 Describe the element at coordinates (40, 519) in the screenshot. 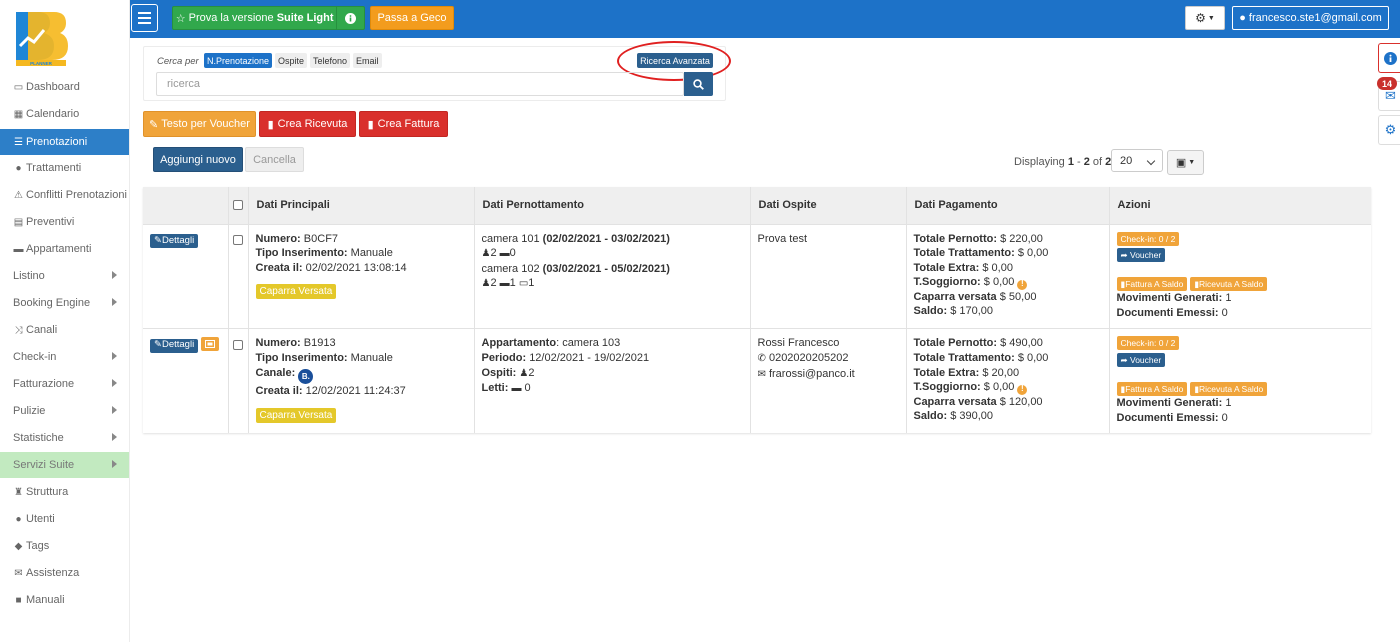

I see `sidebar-item-label: Utenti` at that location.